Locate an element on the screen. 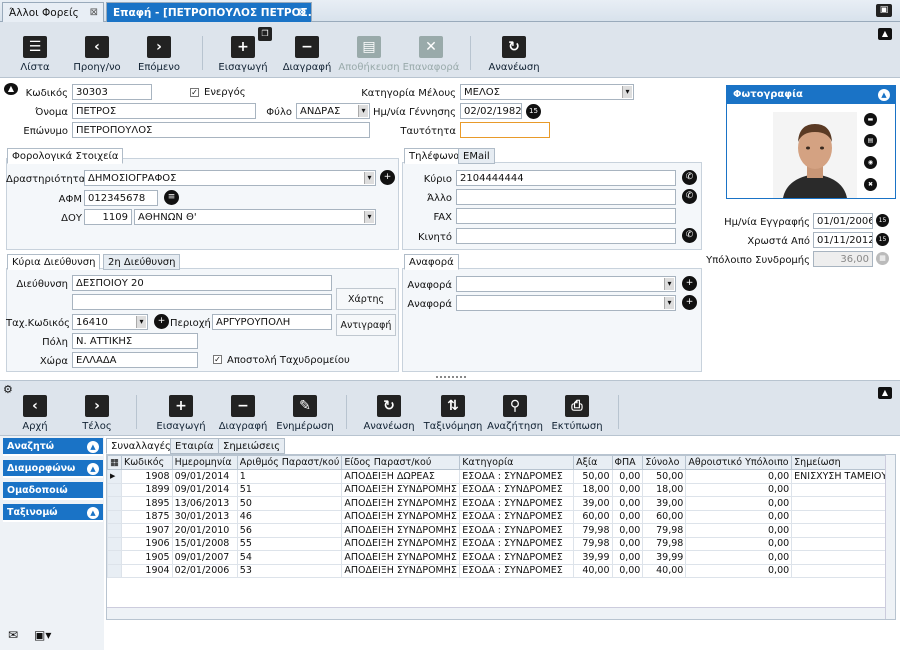 The height and width of the screenshot is (650, 900). table-cell: 09/01/2007 is located at coordinates (204, 557).